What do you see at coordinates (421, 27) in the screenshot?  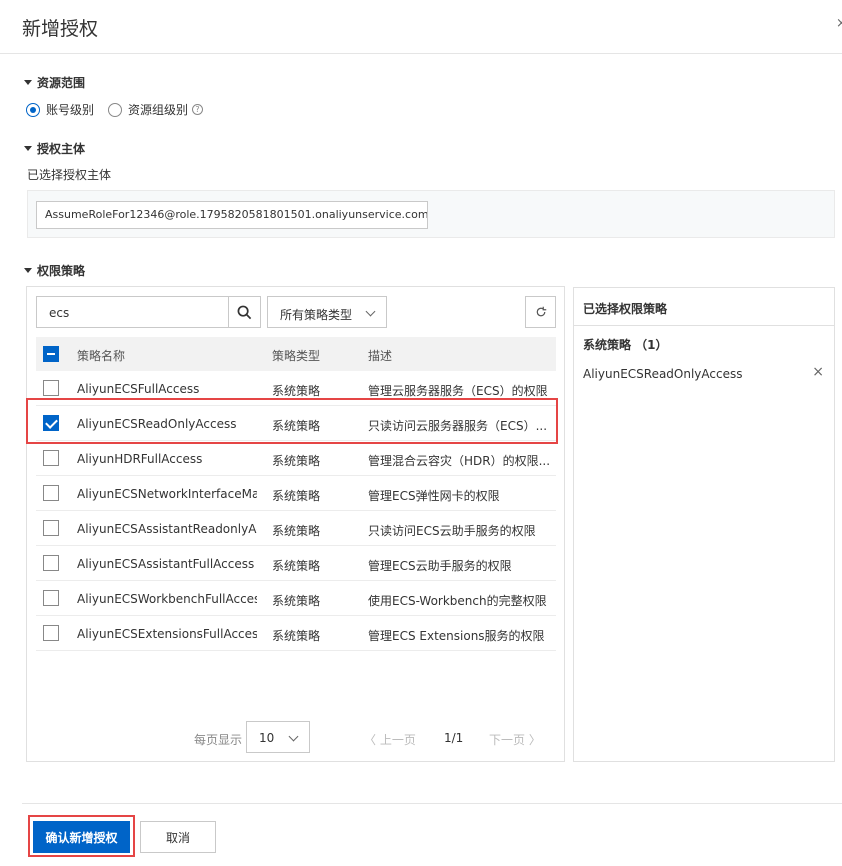 I see `dialog-header: 新增授权 ×` at bounding box center [421, 27].